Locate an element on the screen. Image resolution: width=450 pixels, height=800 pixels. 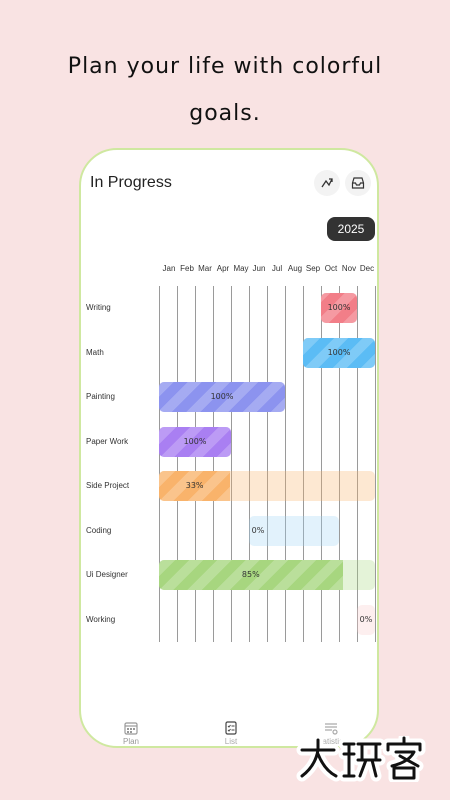
tab-list: List is located at coordinates (231, 733).